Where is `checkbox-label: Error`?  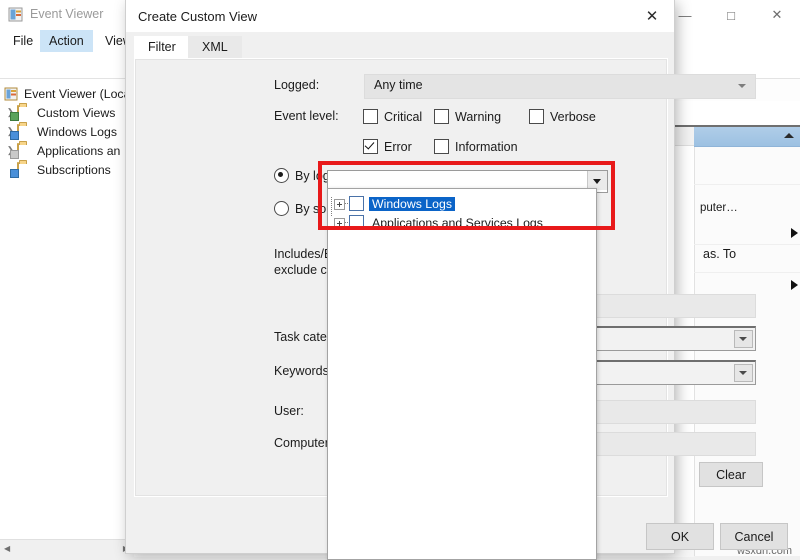
checkbox-label: Error is located at coordinates (398, 146).